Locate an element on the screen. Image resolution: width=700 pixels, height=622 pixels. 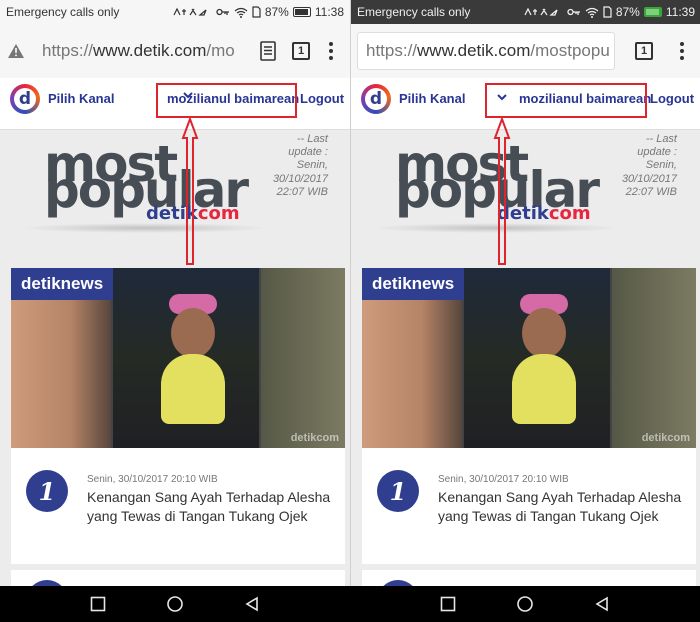
clock: 11:39 is located at coordinates (680, 12).